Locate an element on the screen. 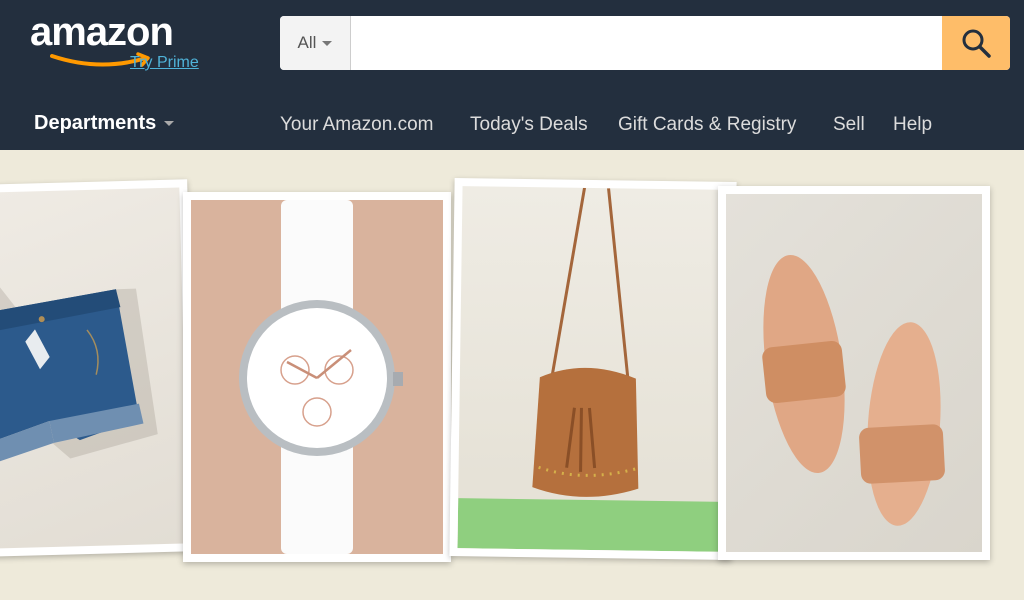  nav-your-amazon: Your Amazon.com is located at coordinates (357, 125).